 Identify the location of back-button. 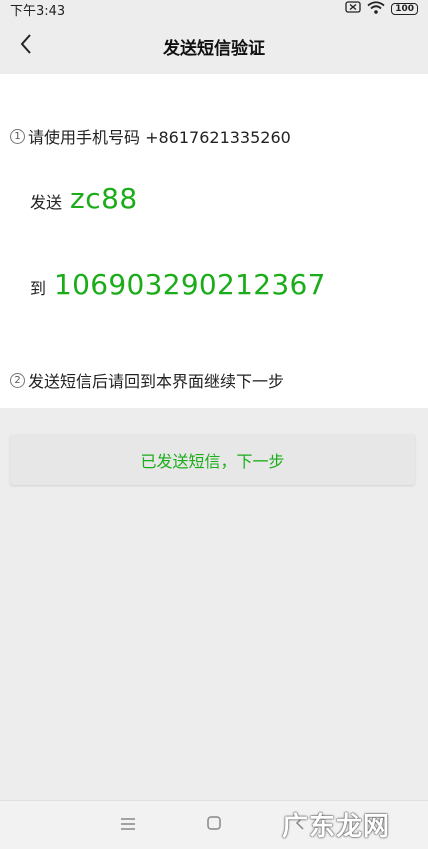
(26, 46).